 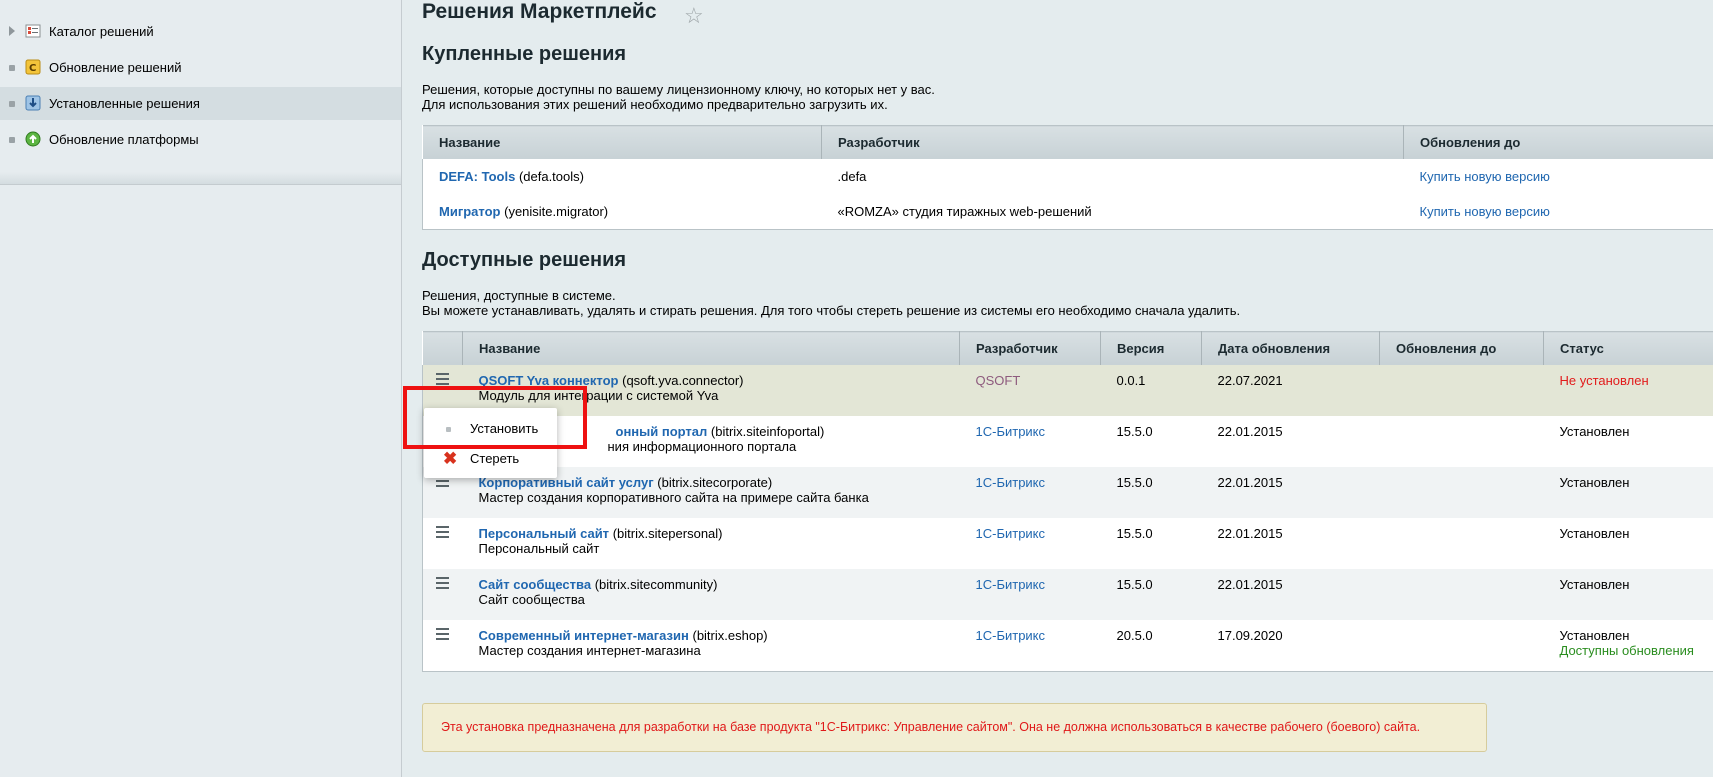 What do you see at coordinates (33, 103) in the screenshot?
I see `installed-solutions-icon` at bounding box center [33, 103].